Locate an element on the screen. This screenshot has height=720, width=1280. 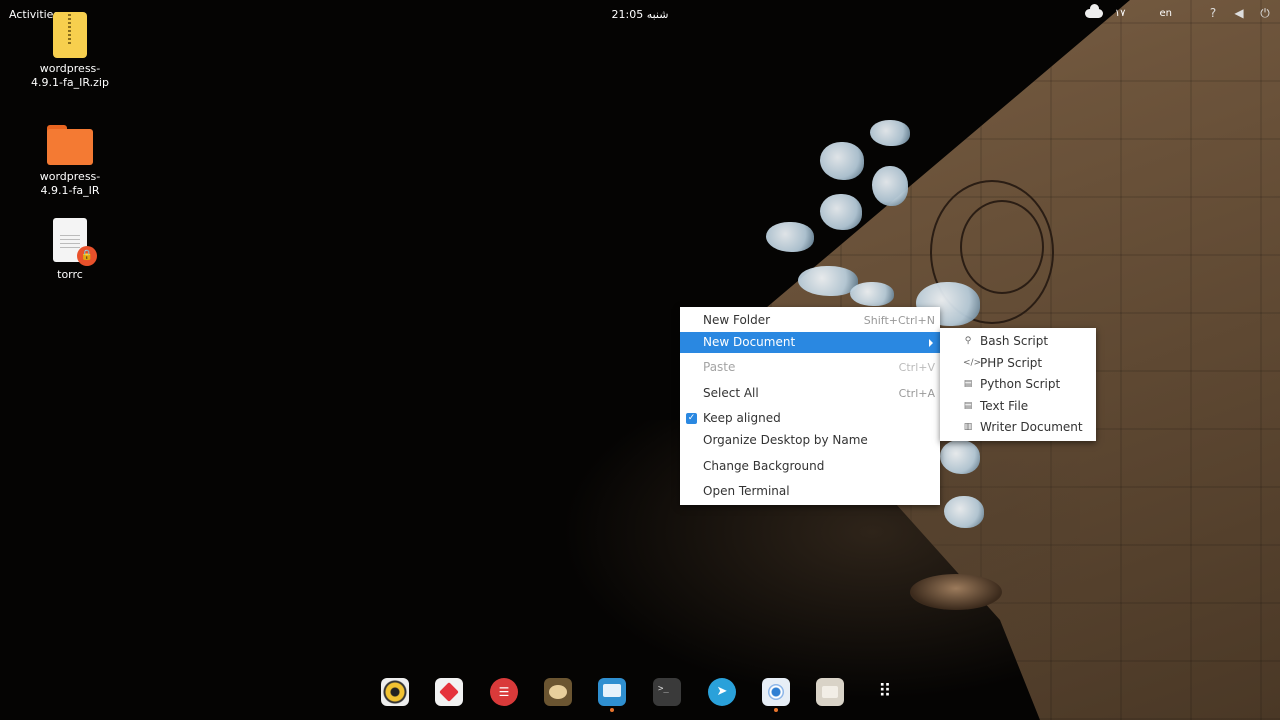
bash-script-icon: ⚲ is located at coordinates (968, 341).